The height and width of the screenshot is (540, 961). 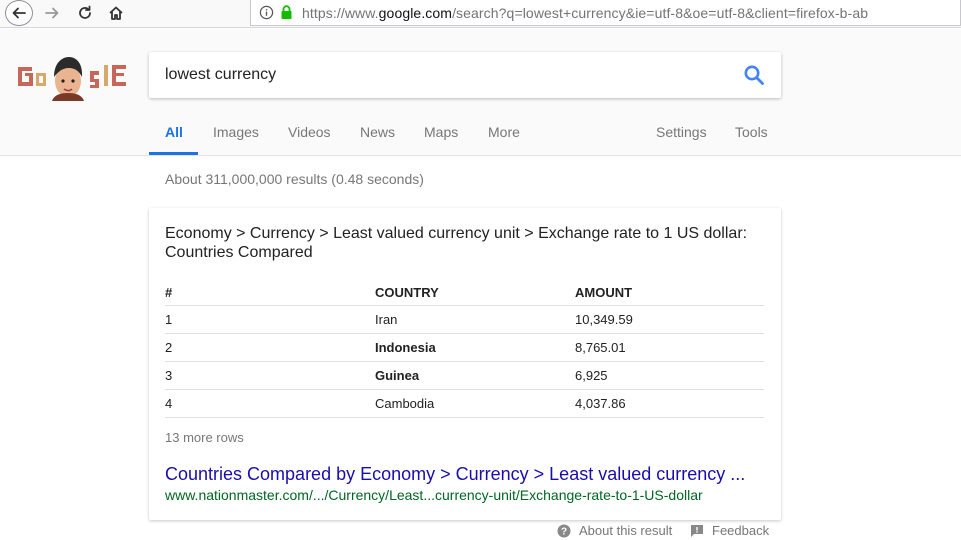 I want to click on tab-more: More, so click(x=504, y=132).